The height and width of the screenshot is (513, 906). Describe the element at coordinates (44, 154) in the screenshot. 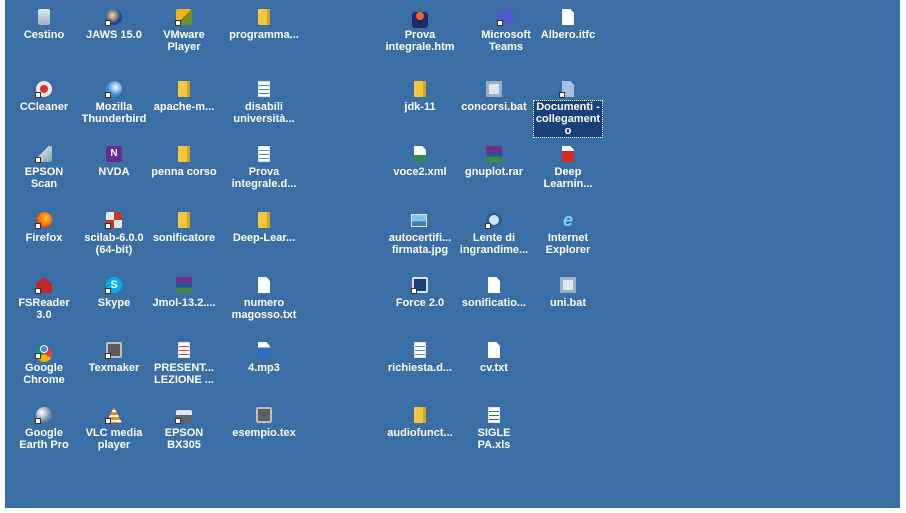

I see `epson-scan-icon` at that location.